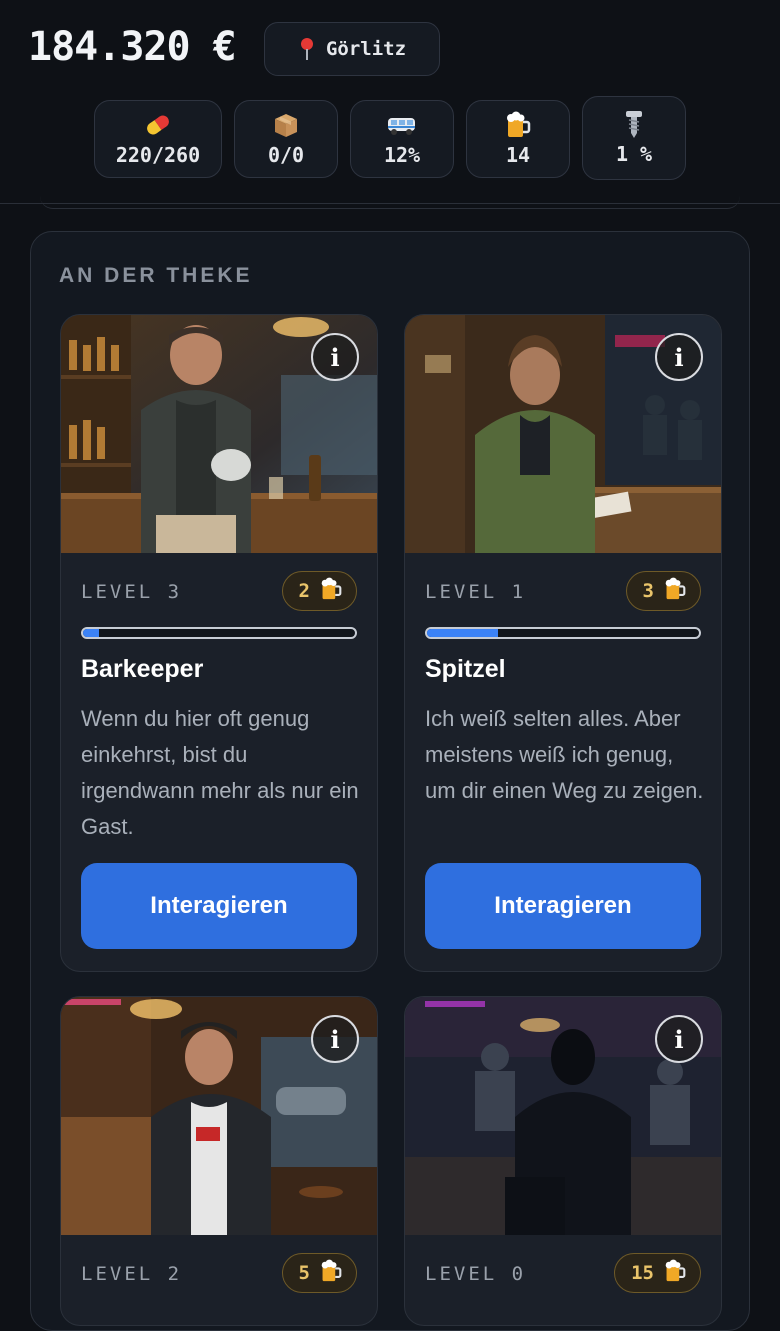 This screenshot has width=780, height=1331. What do you see at coordinates (634, 124) in the screenshot?
I see `screw-icon` at bounding box center [634, 124].